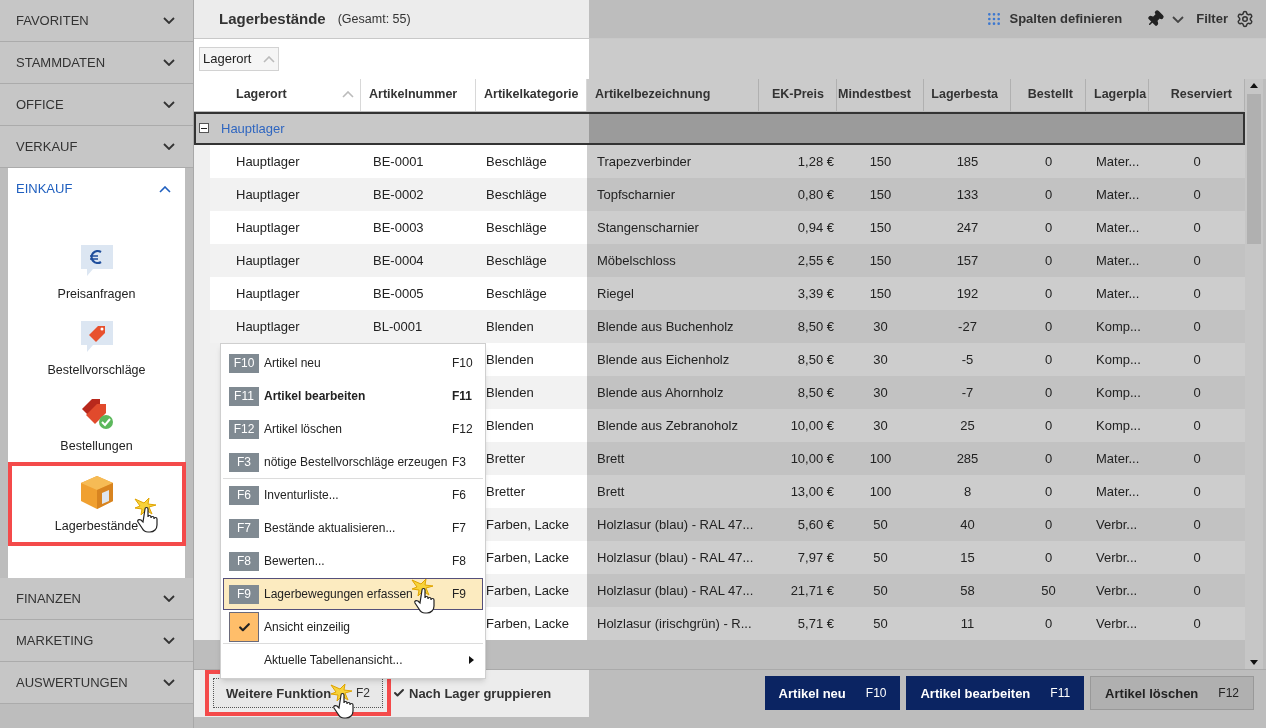 The width and height of the screenshot is (1266, 728). What do you see at coordinates (1048, 94) in the screenshot?
I see `column-header: Bestellt` at bounding box center [1048, 94].